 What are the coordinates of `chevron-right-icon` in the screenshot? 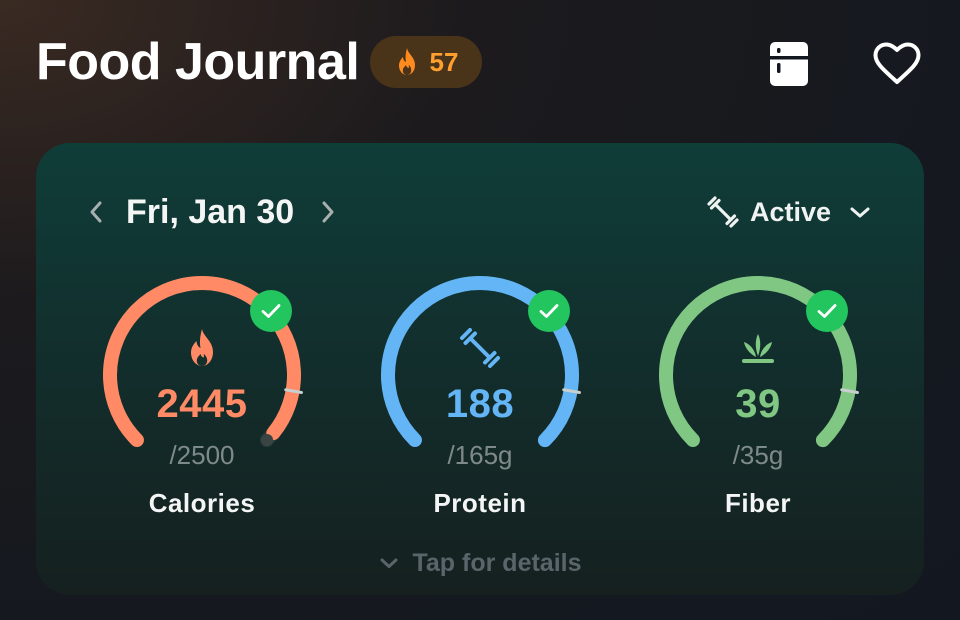 It's located at (328, 212).